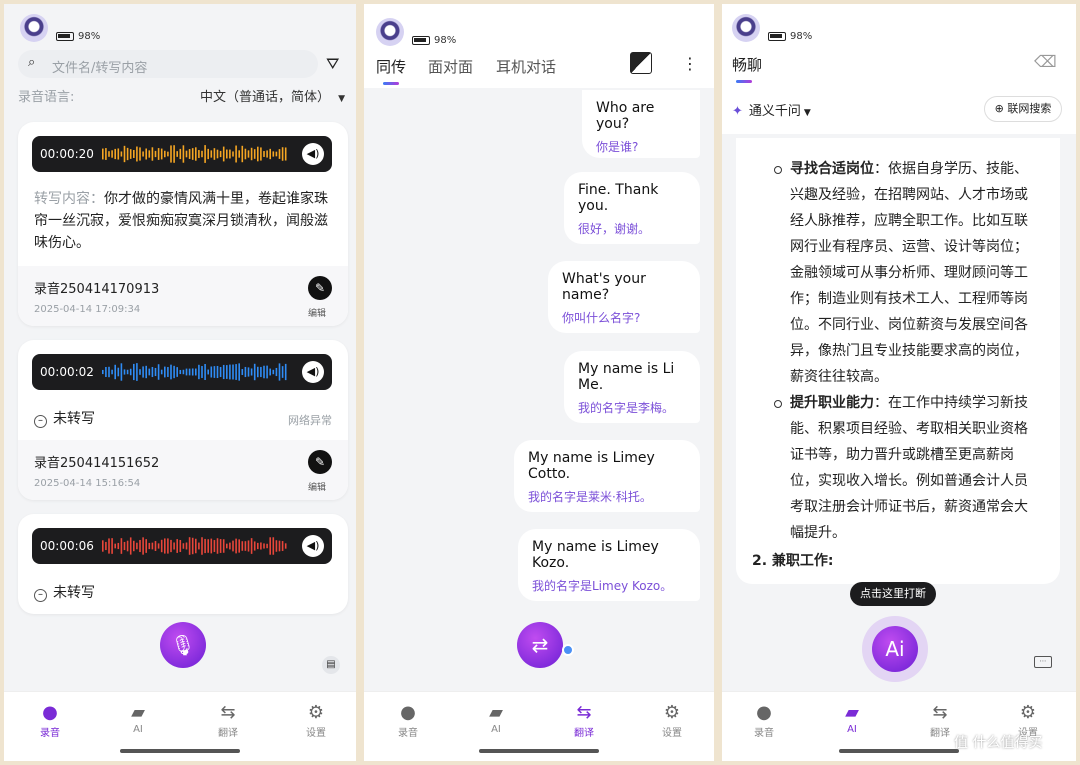  I want to click on web-search-button: ⊕ 联网搜索, so click(1023, 109).